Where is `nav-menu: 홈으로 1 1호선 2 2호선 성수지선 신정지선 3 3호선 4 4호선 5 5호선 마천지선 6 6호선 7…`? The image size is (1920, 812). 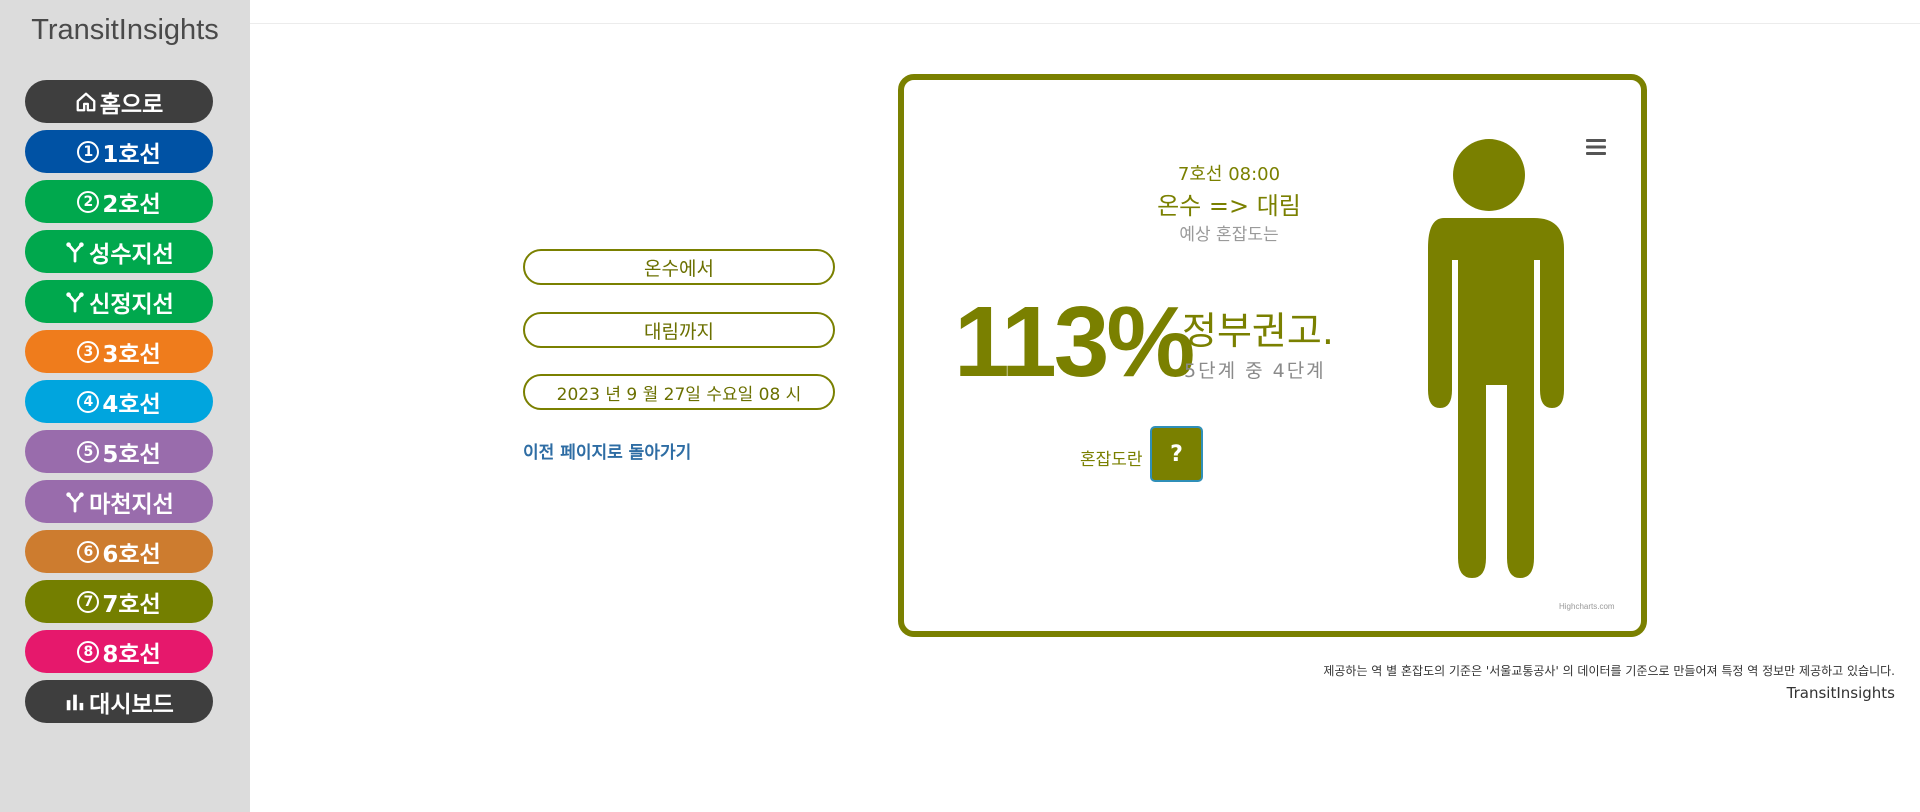
nav-menu: 홈으로 1 1호선 2 2호선 성수지선 신정지선 3 3호선 4 4호선 5 5호선 마천지선 6 6호선 7… is located at coordinates (119, 405).